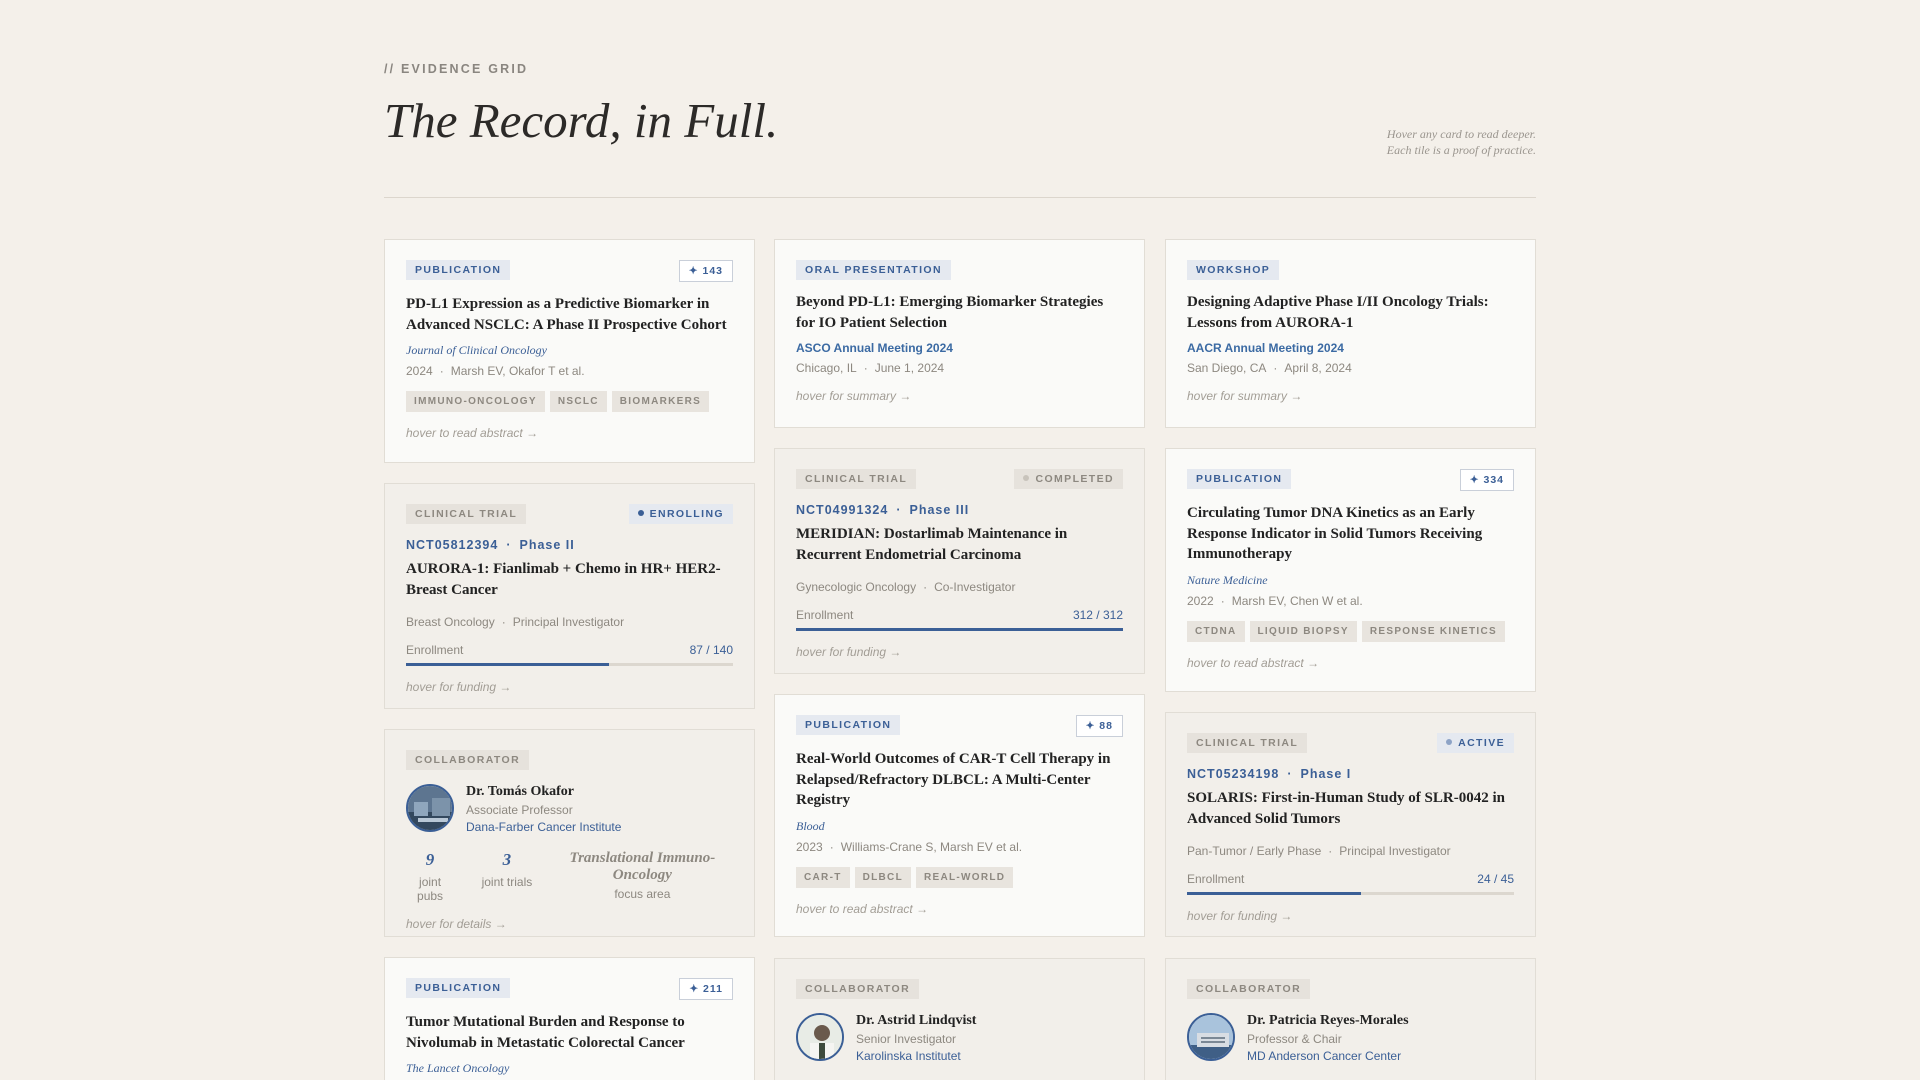 This screenshot has width=1920, height=1080. Describe the element at coordinates (686, 514) in the screenshot. I see `status-label: ENROLLING` at that location.